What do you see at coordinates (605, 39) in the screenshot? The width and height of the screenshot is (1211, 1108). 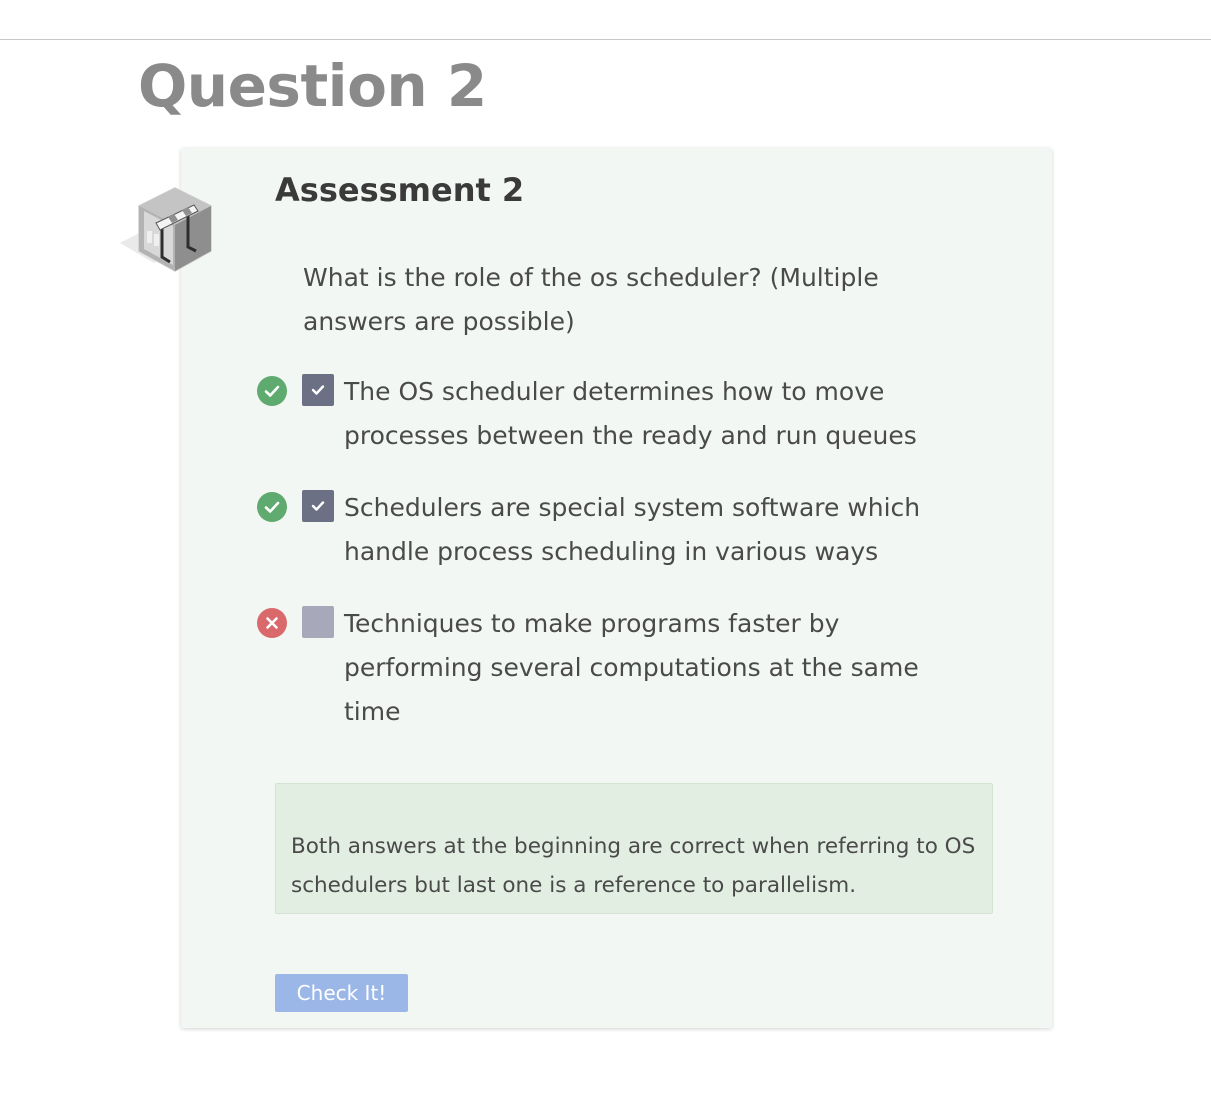 I see `top-divider` at bounding box center [605, 39].